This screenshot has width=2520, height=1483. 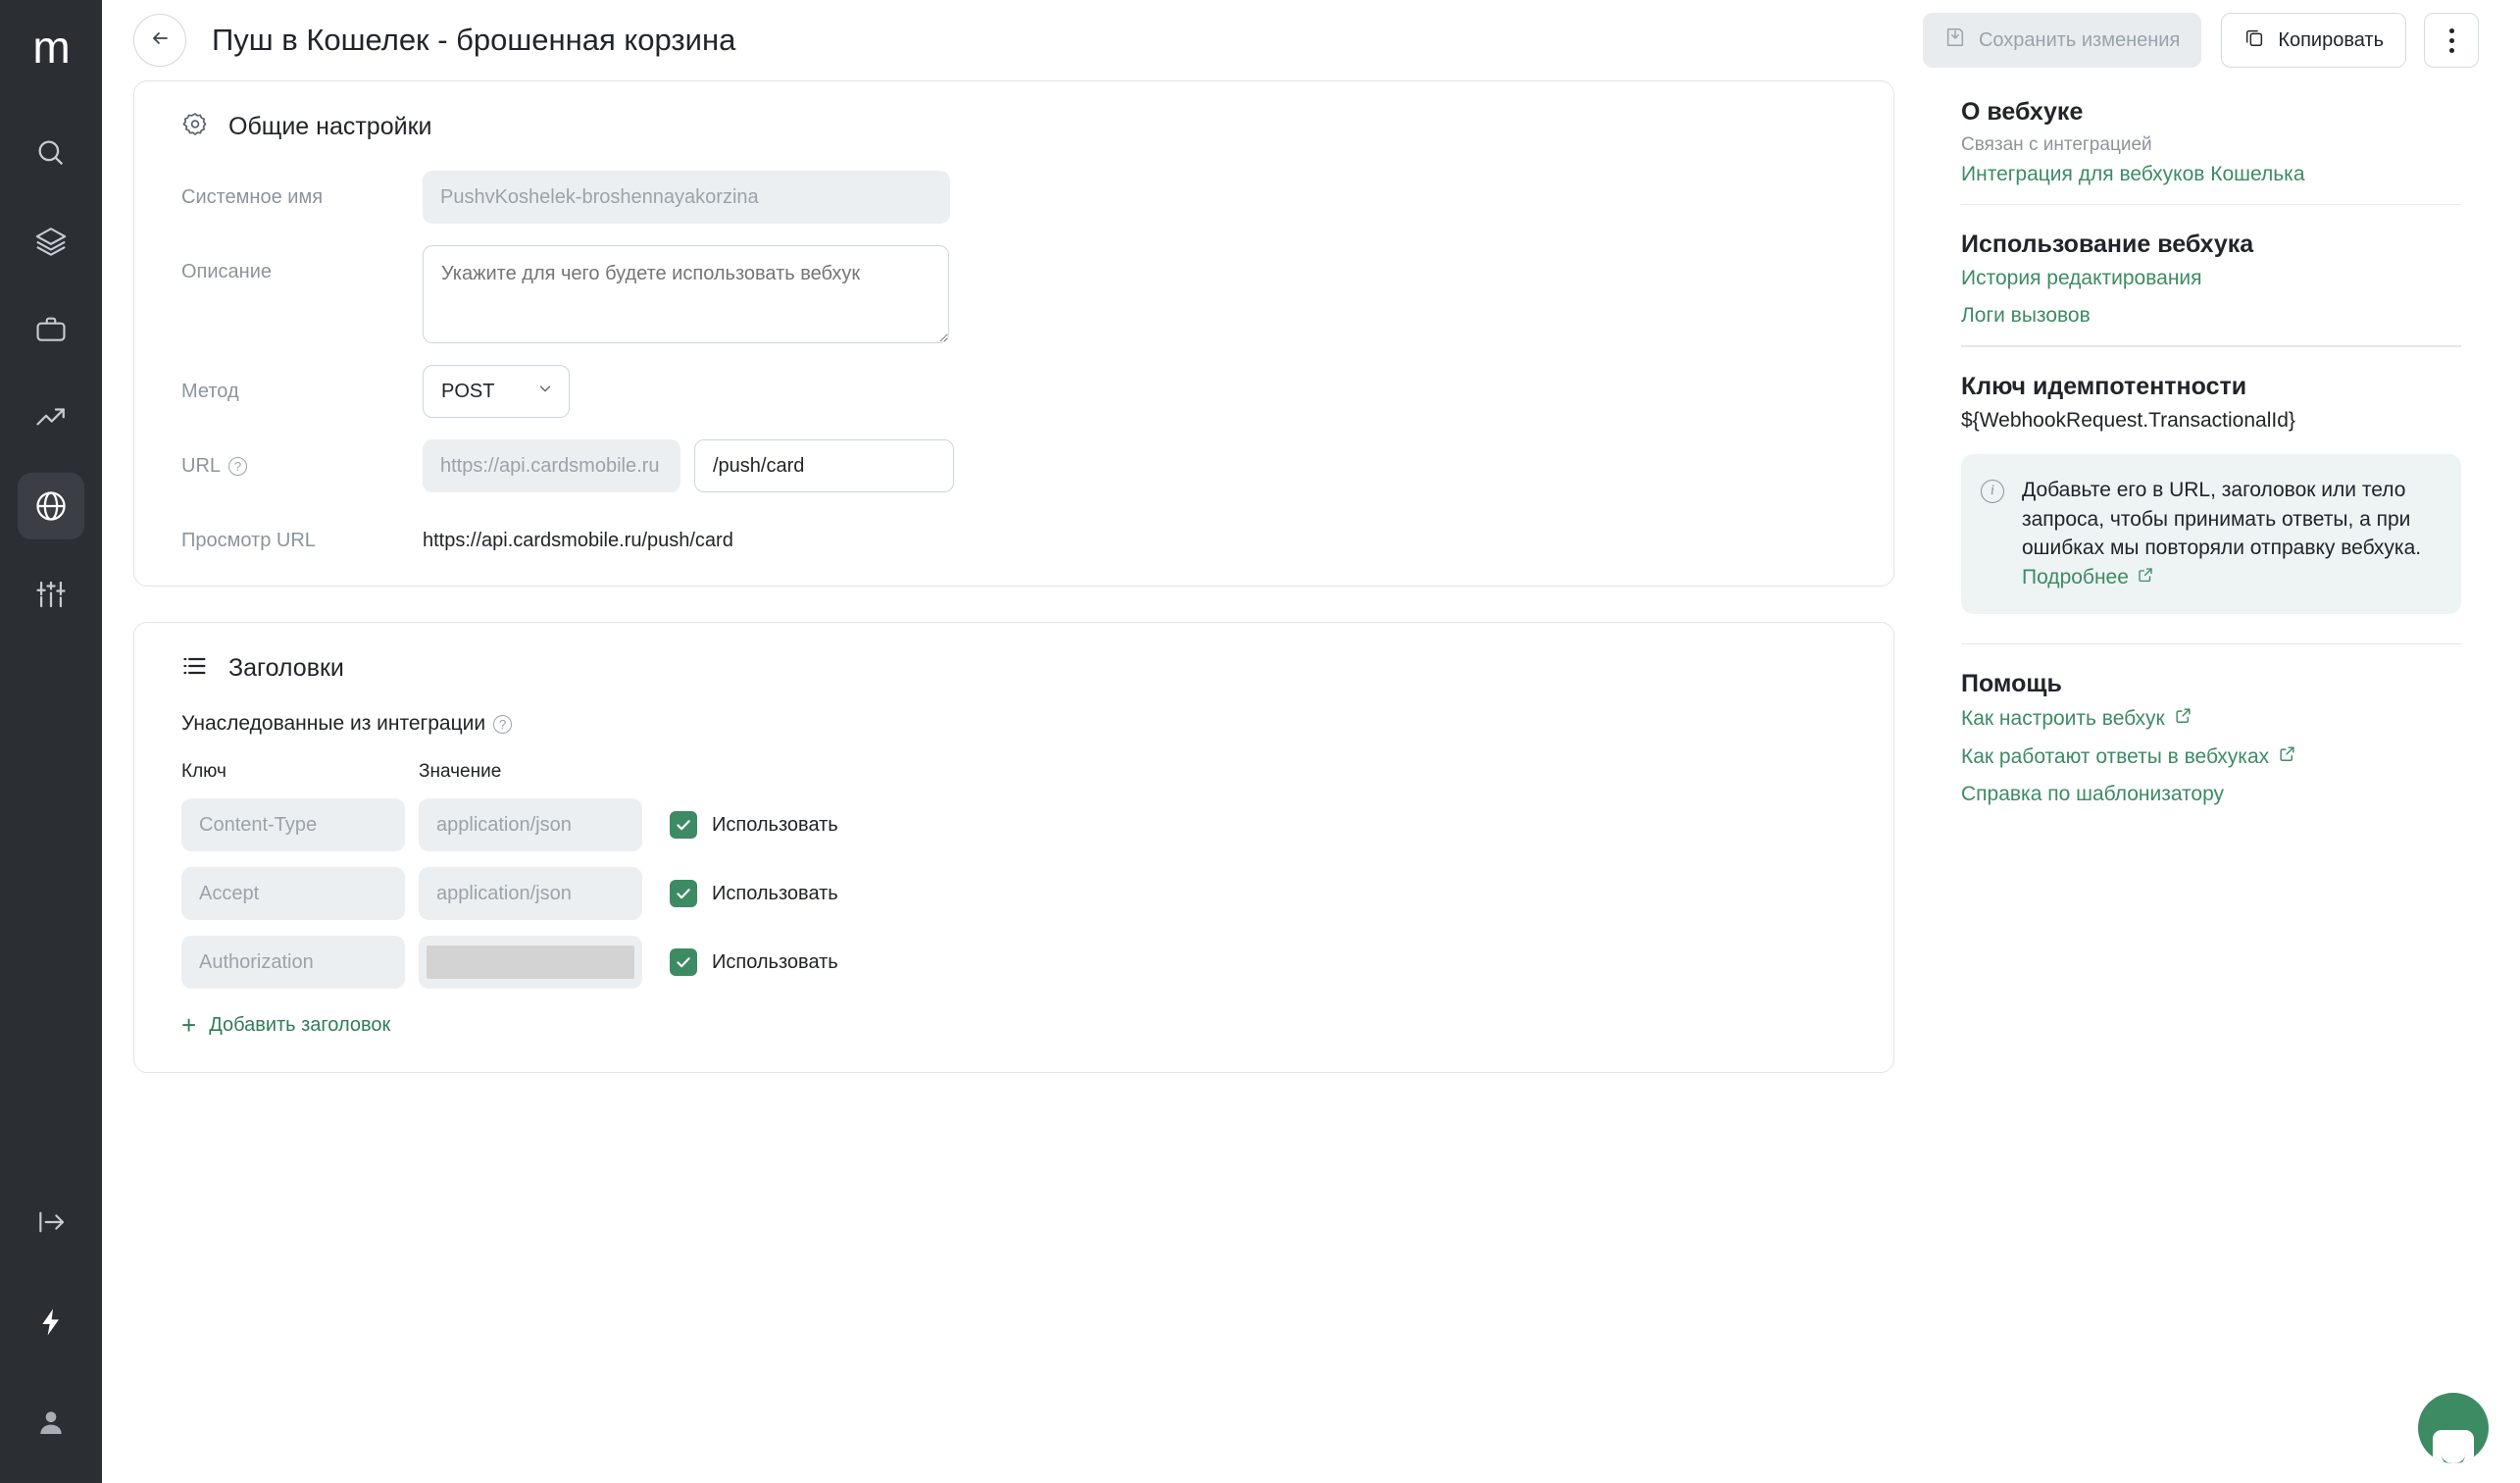 I want to click on more-options-button, so click(x=2451, y=40).